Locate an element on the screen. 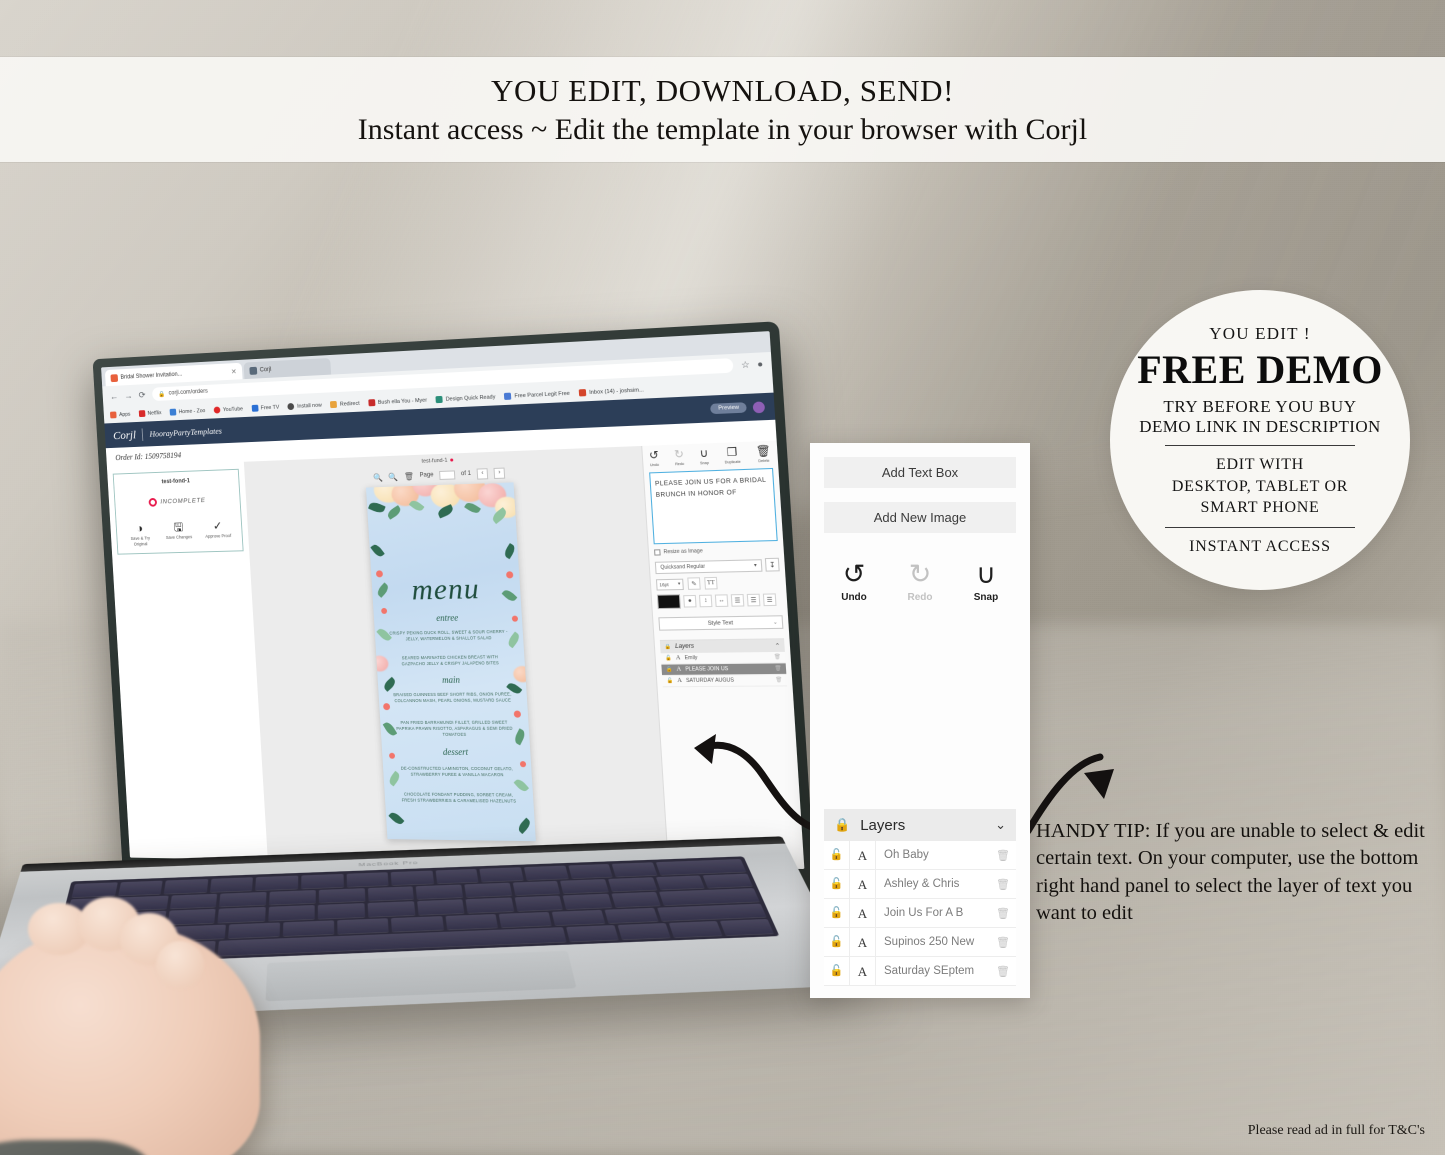  align-right-button: ☰ is located at coordinates (769, 600).